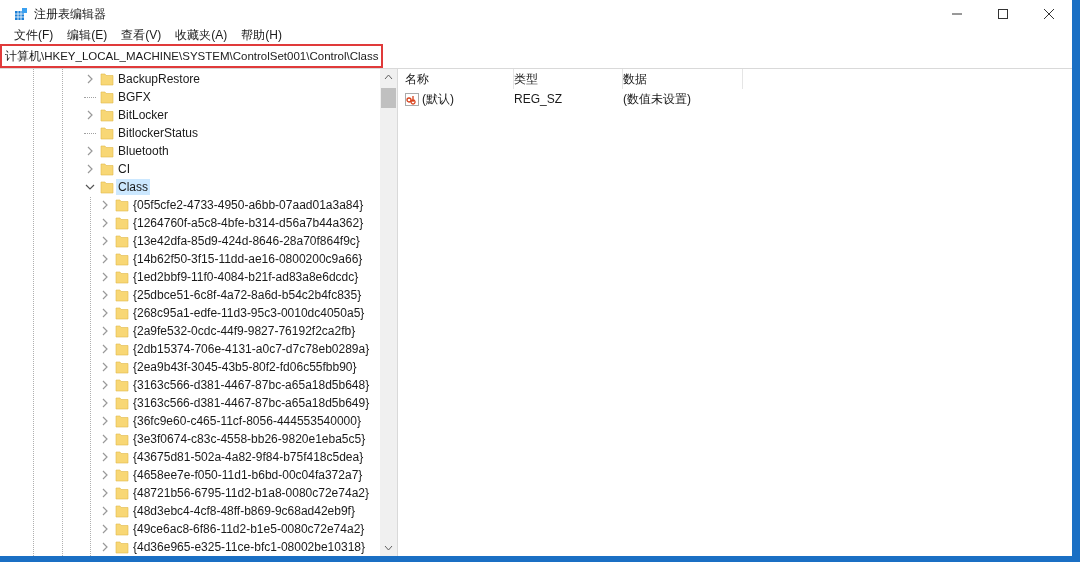  What do you see at coordinates (249, 547) in the screenshot?
I see `tree-item: {4d36e965-e325-11ce-bfc1-08002be10318}` at bounding box center [249, 547].